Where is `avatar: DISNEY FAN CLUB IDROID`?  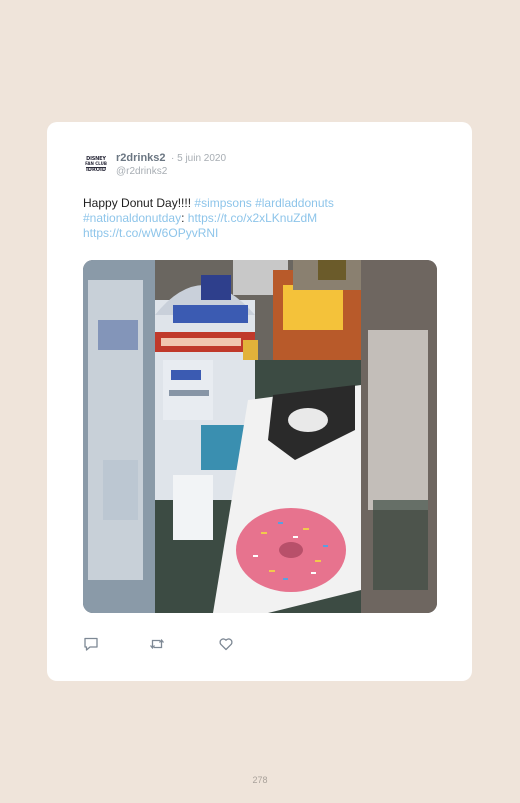 avatar: DISNEY FAN CLUB IDROID is located at coordinates (96, 165).